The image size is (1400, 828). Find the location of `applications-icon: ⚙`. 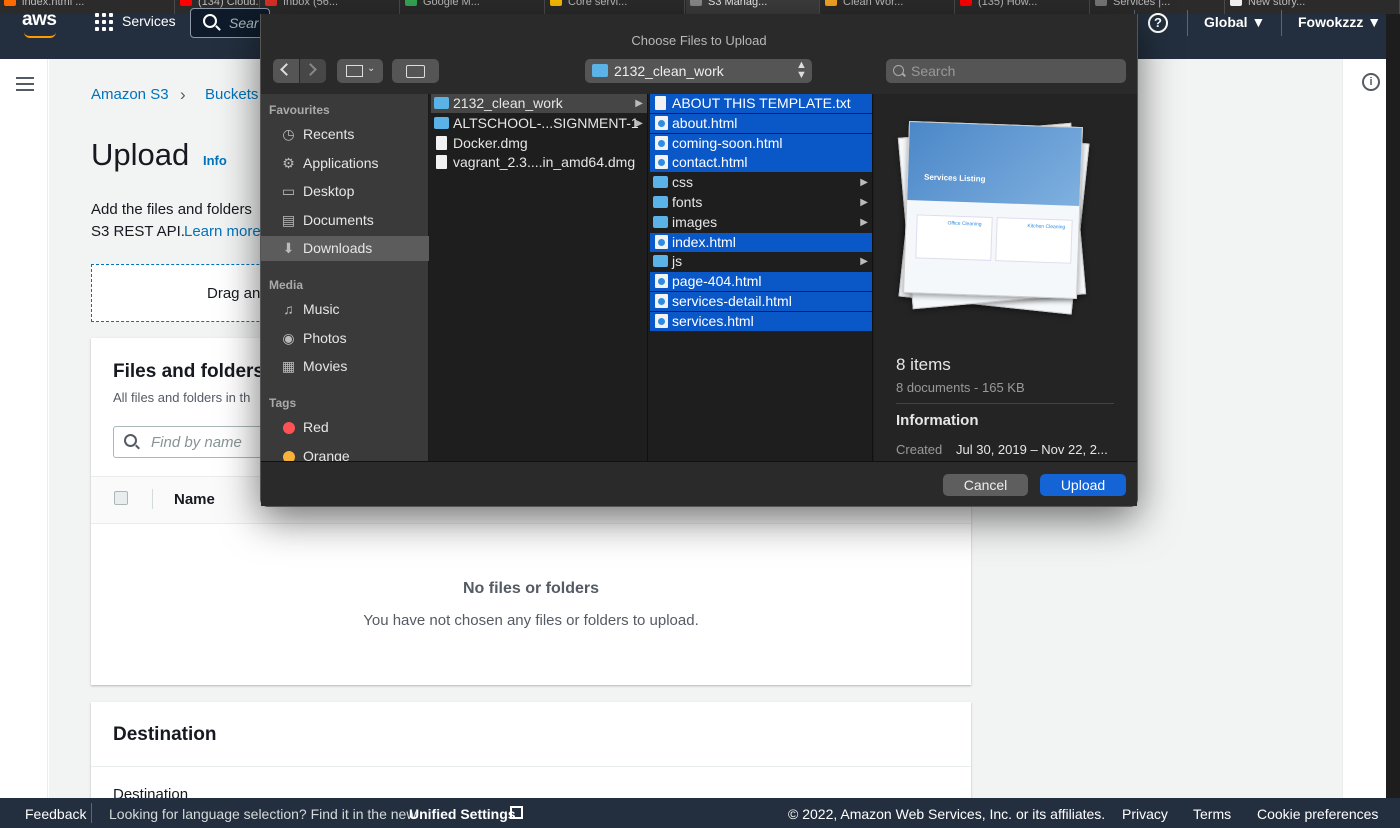

applications-icon: ⚙ is located at coordinates (288, 162).